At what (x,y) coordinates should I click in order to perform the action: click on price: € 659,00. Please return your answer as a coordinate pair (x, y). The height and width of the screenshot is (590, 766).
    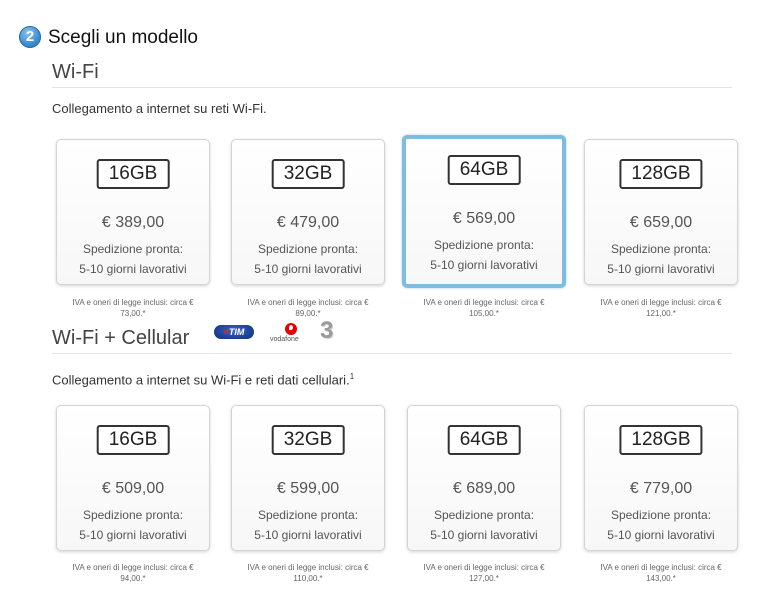
    Looking at the image, I should click on (661, 222).